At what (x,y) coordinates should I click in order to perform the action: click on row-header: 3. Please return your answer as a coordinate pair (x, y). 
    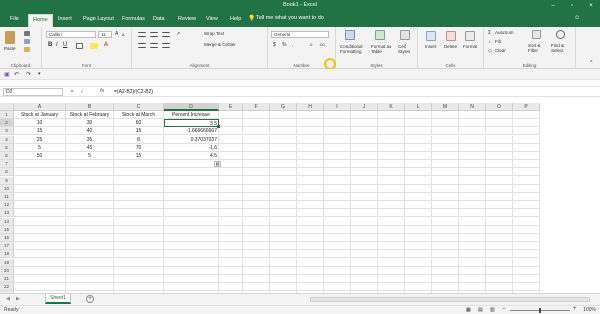
    Looking at the image, I should click on (7, 131).